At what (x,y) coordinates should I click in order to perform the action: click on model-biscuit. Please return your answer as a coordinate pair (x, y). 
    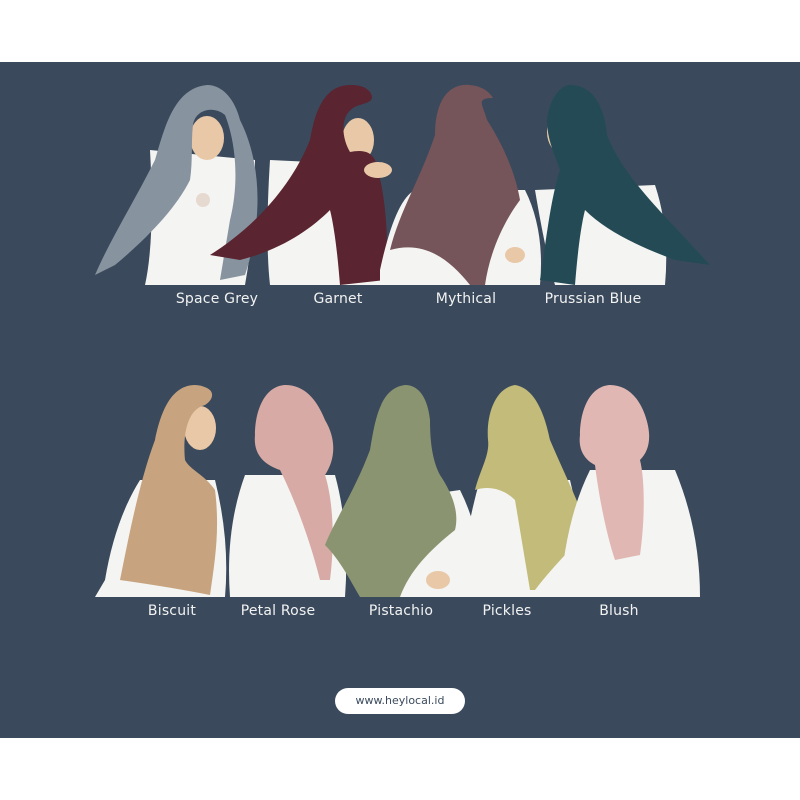
    Looking at the image, I should click on (161, 491).